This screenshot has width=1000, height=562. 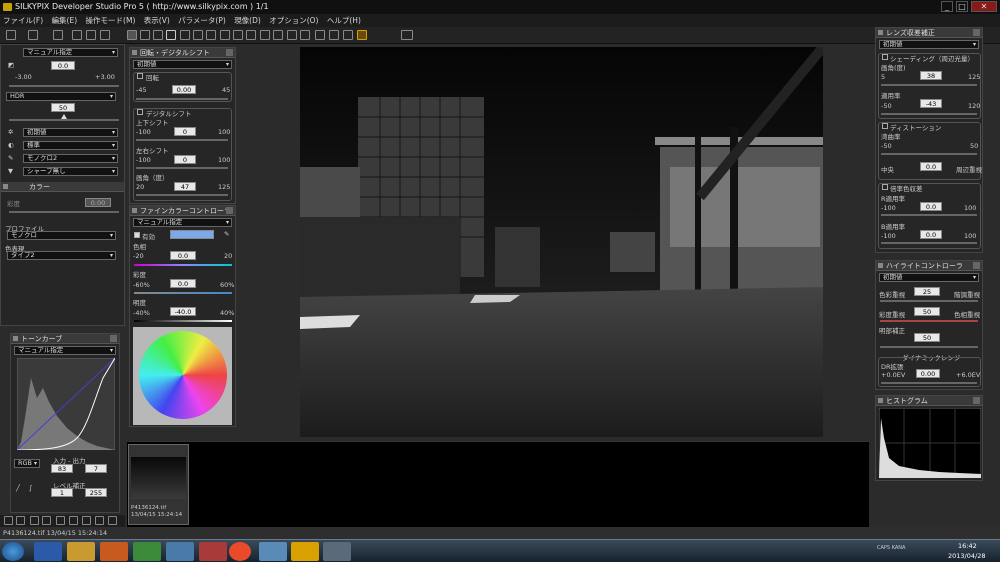 I want to click on develop-icon, so click(x=362, y=35).